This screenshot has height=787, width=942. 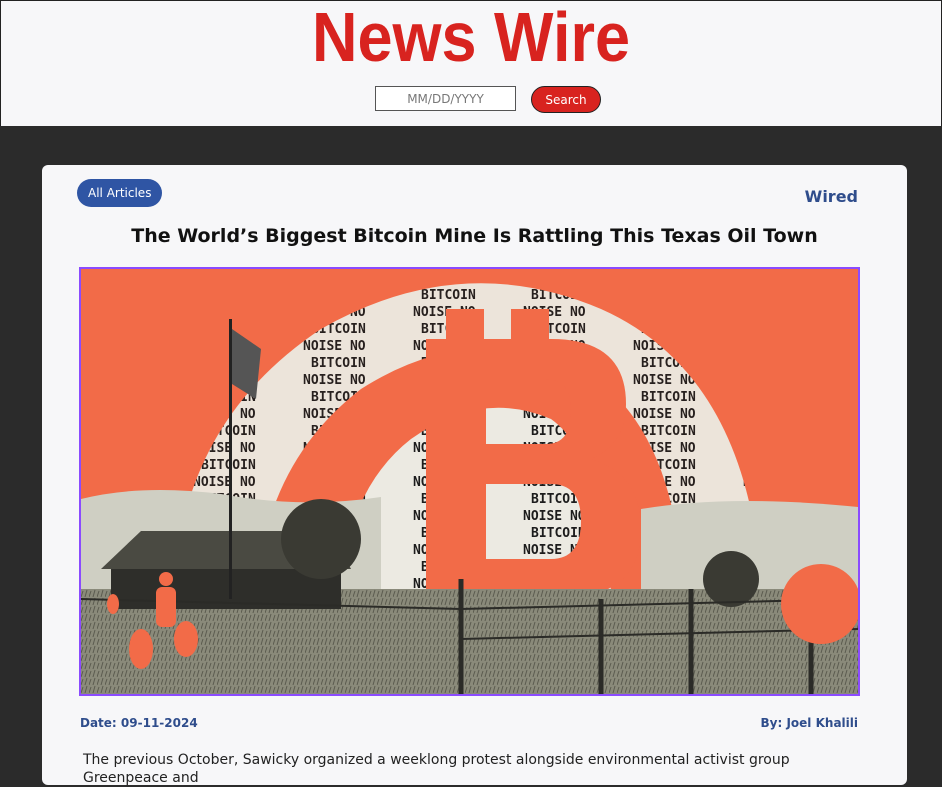 What do you see at coordinates (120, 193) in the screenshot?
I see `all-articles-button: All Articles` at bounding box center [120, 193].